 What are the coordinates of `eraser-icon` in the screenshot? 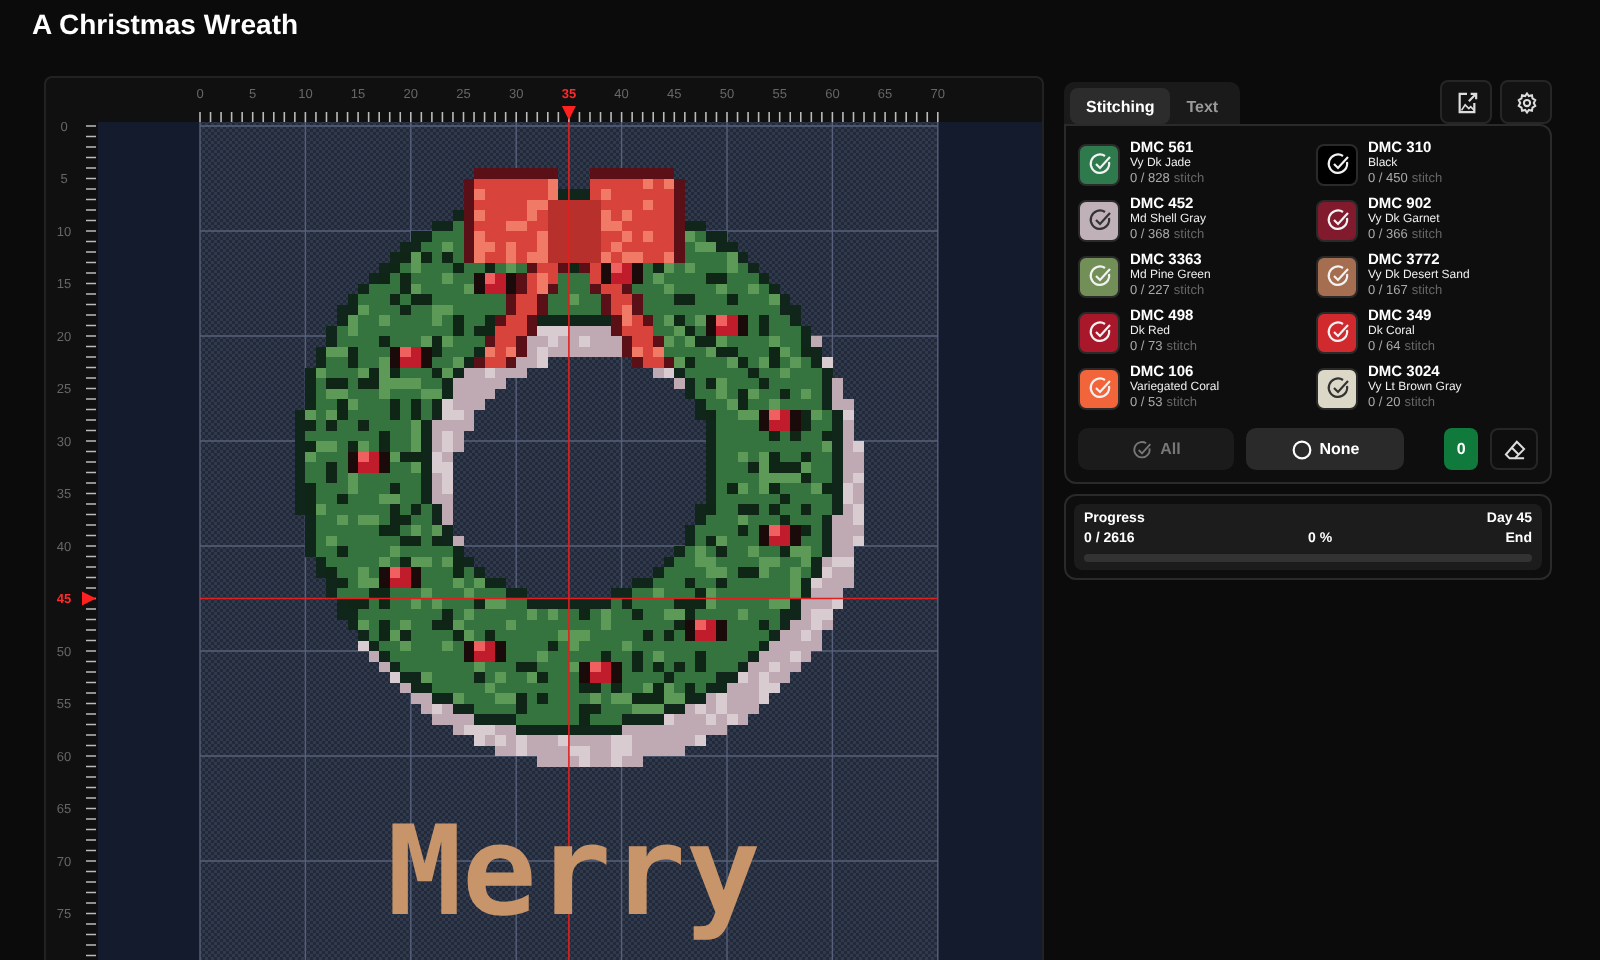 It's located at (1514, 449).